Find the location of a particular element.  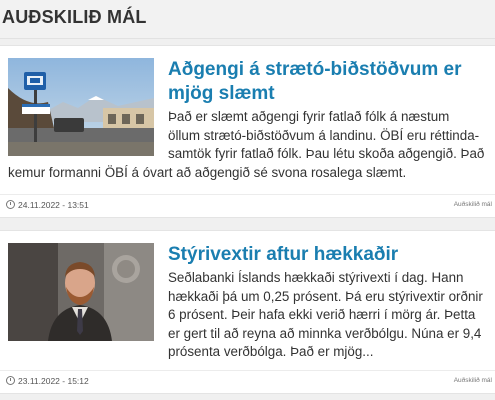

article-date: 24.11.2022 - 13:51 is located at coordinates (47, 205).